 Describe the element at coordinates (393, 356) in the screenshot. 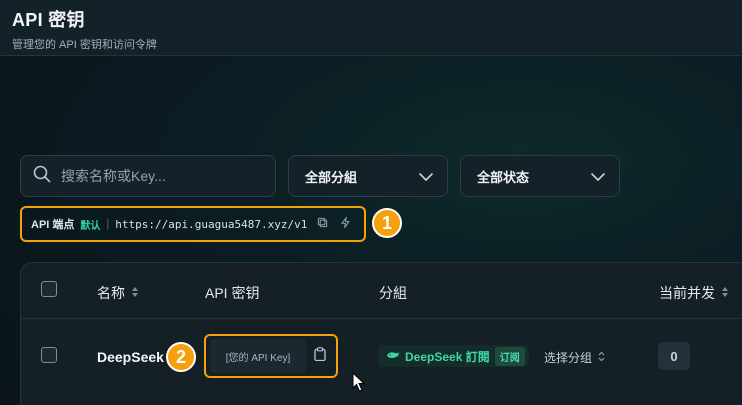

I see `whale-icon` at that location.